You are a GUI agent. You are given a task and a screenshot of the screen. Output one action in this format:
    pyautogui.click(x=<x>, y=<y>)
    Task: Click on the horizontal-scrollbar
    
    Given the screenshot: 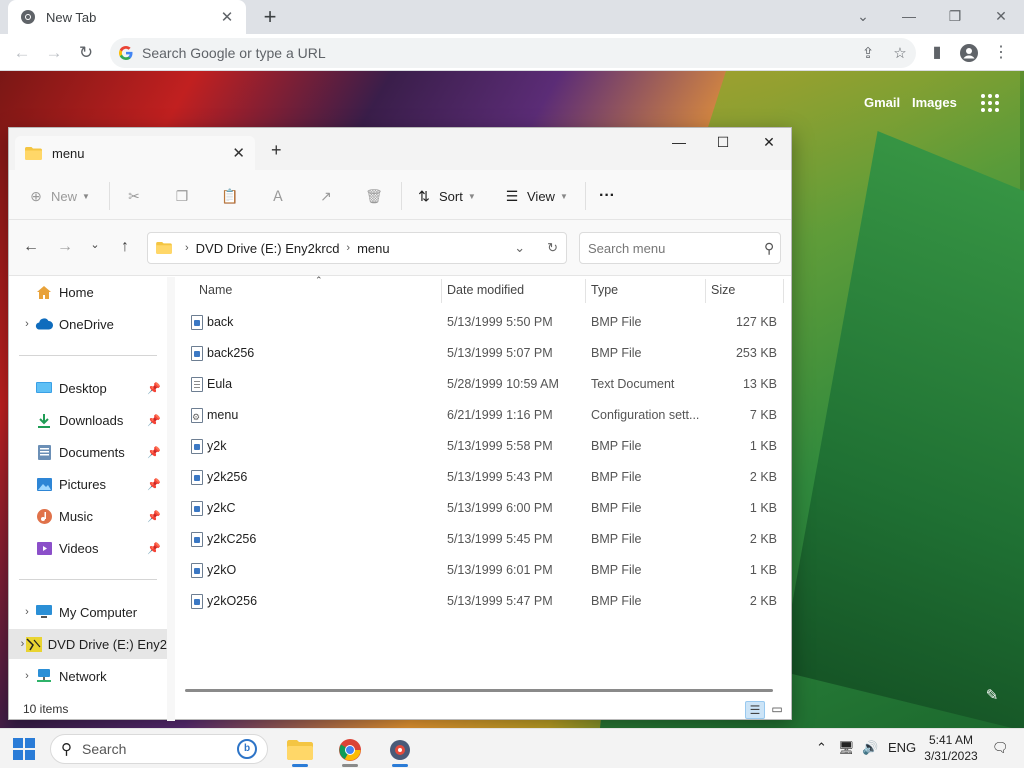 What is the action you would take?
    pyautogui.click(x=479, y=690)
    